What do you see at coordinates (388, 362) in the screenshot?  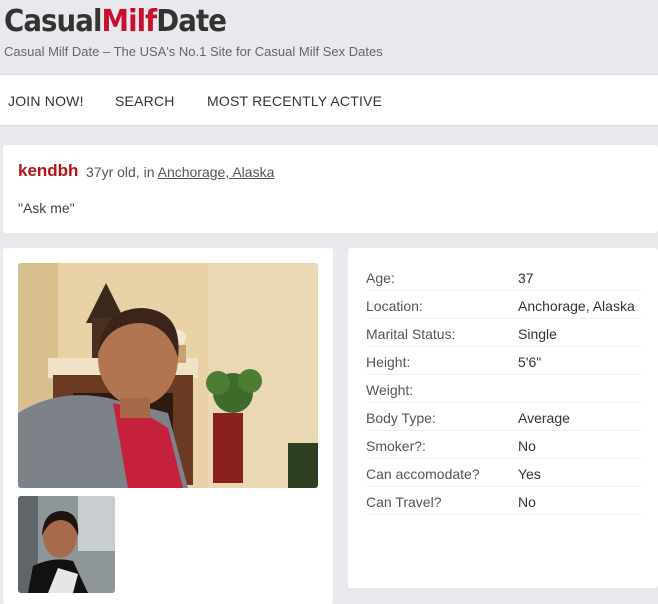 I see `detail-label: Height:` at bounding box center [388, 362].